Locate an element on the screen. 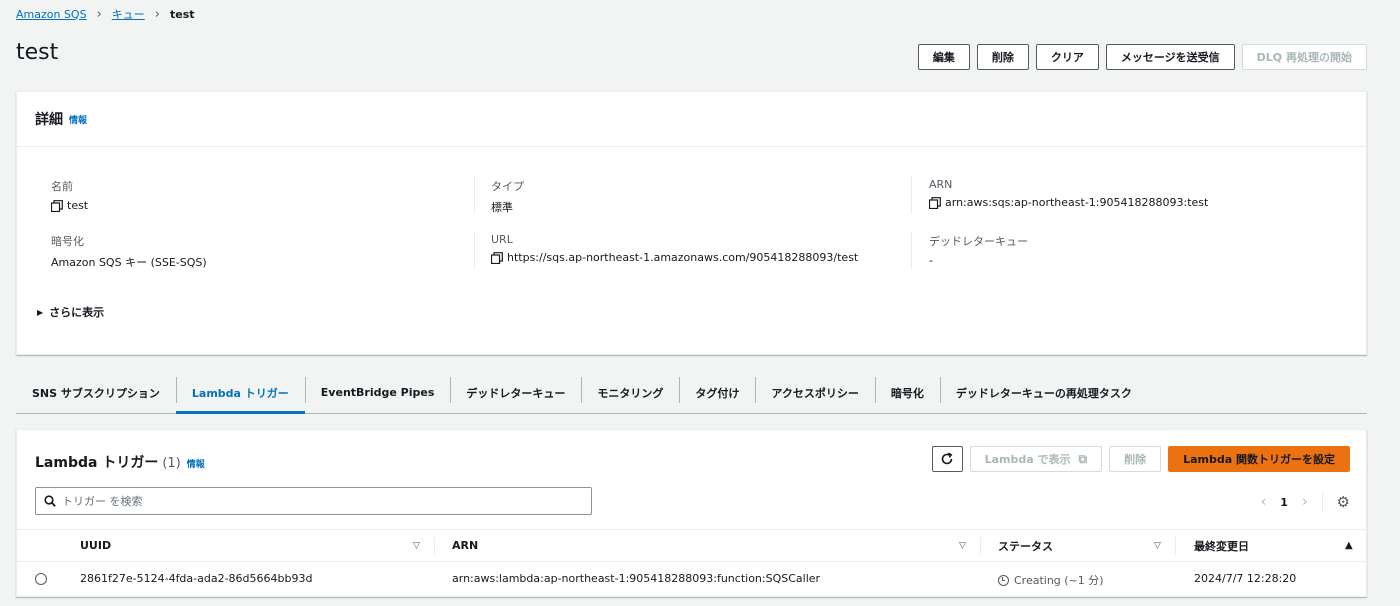 The width and height of the screenshot is (1400, 606). arn-label: ARN is located at coordinates (941, 184).